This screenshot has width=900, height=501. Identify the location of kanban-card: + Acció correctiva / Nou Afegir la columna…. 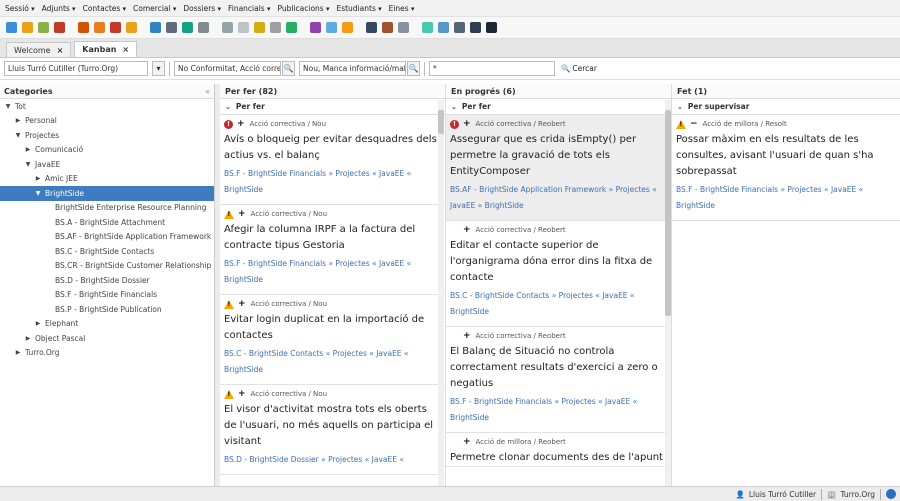
(332, 250).